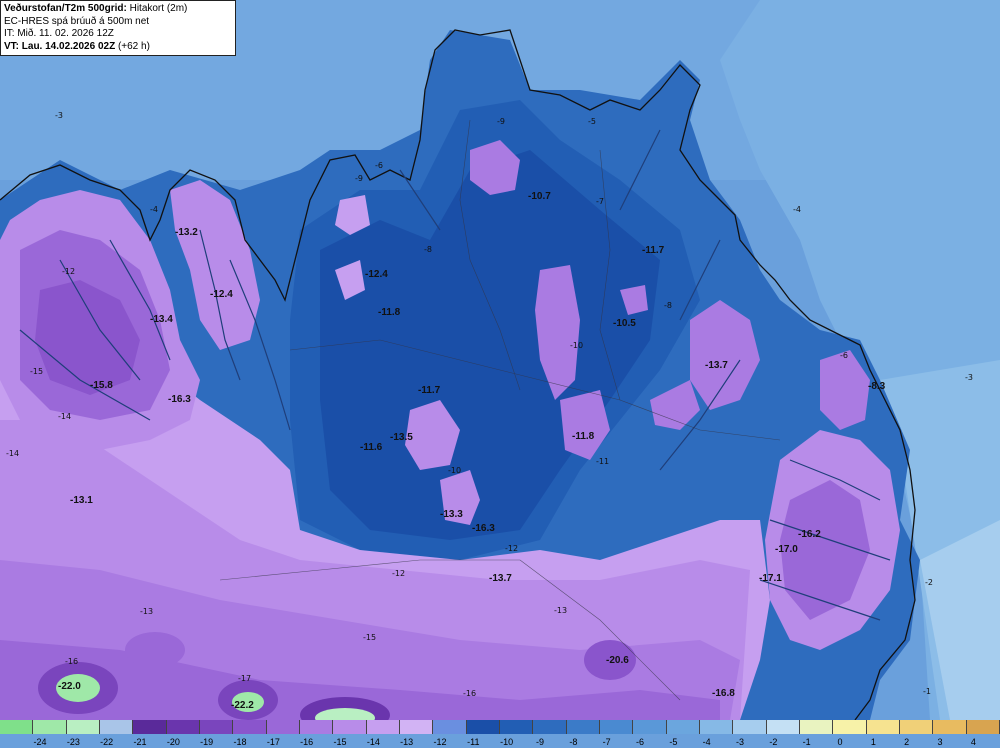 The width and height of the screenshot is (1000, 748). I want to click on extreme-label: -15.8, so click(101, 385).